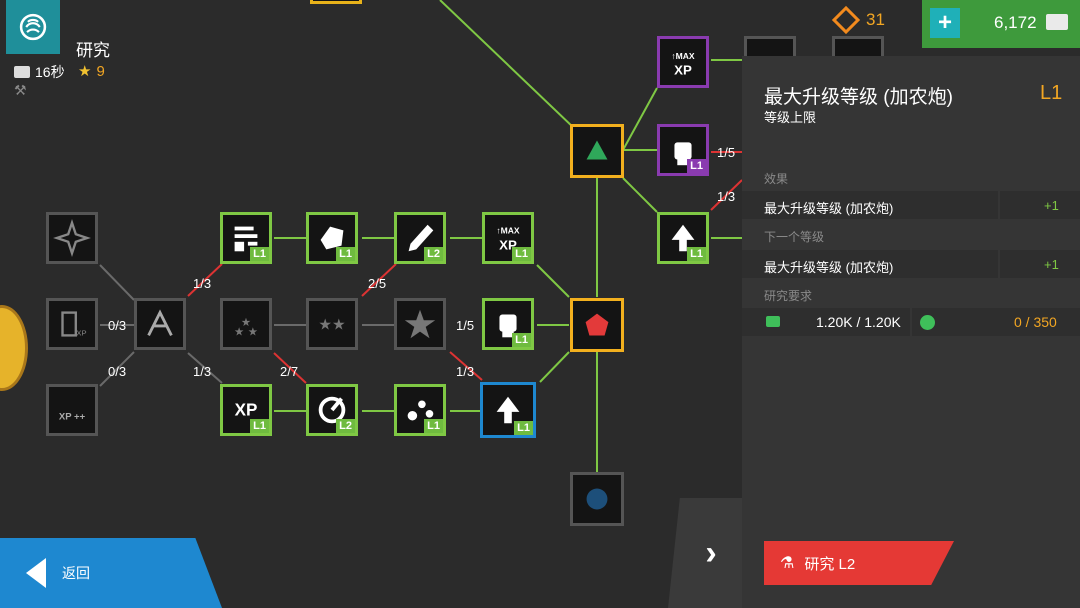  Describe the element at coordinates (20, 90) in the screenshot. I see `tools-icon: ⚒` at that location.